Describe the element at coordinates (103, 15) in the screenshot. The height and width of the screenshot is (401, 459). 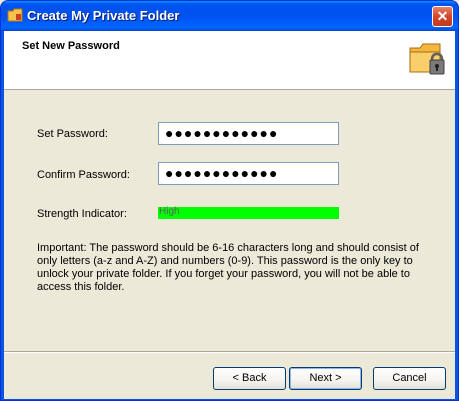
I see `window-title: Create My Private Folder` at that location.